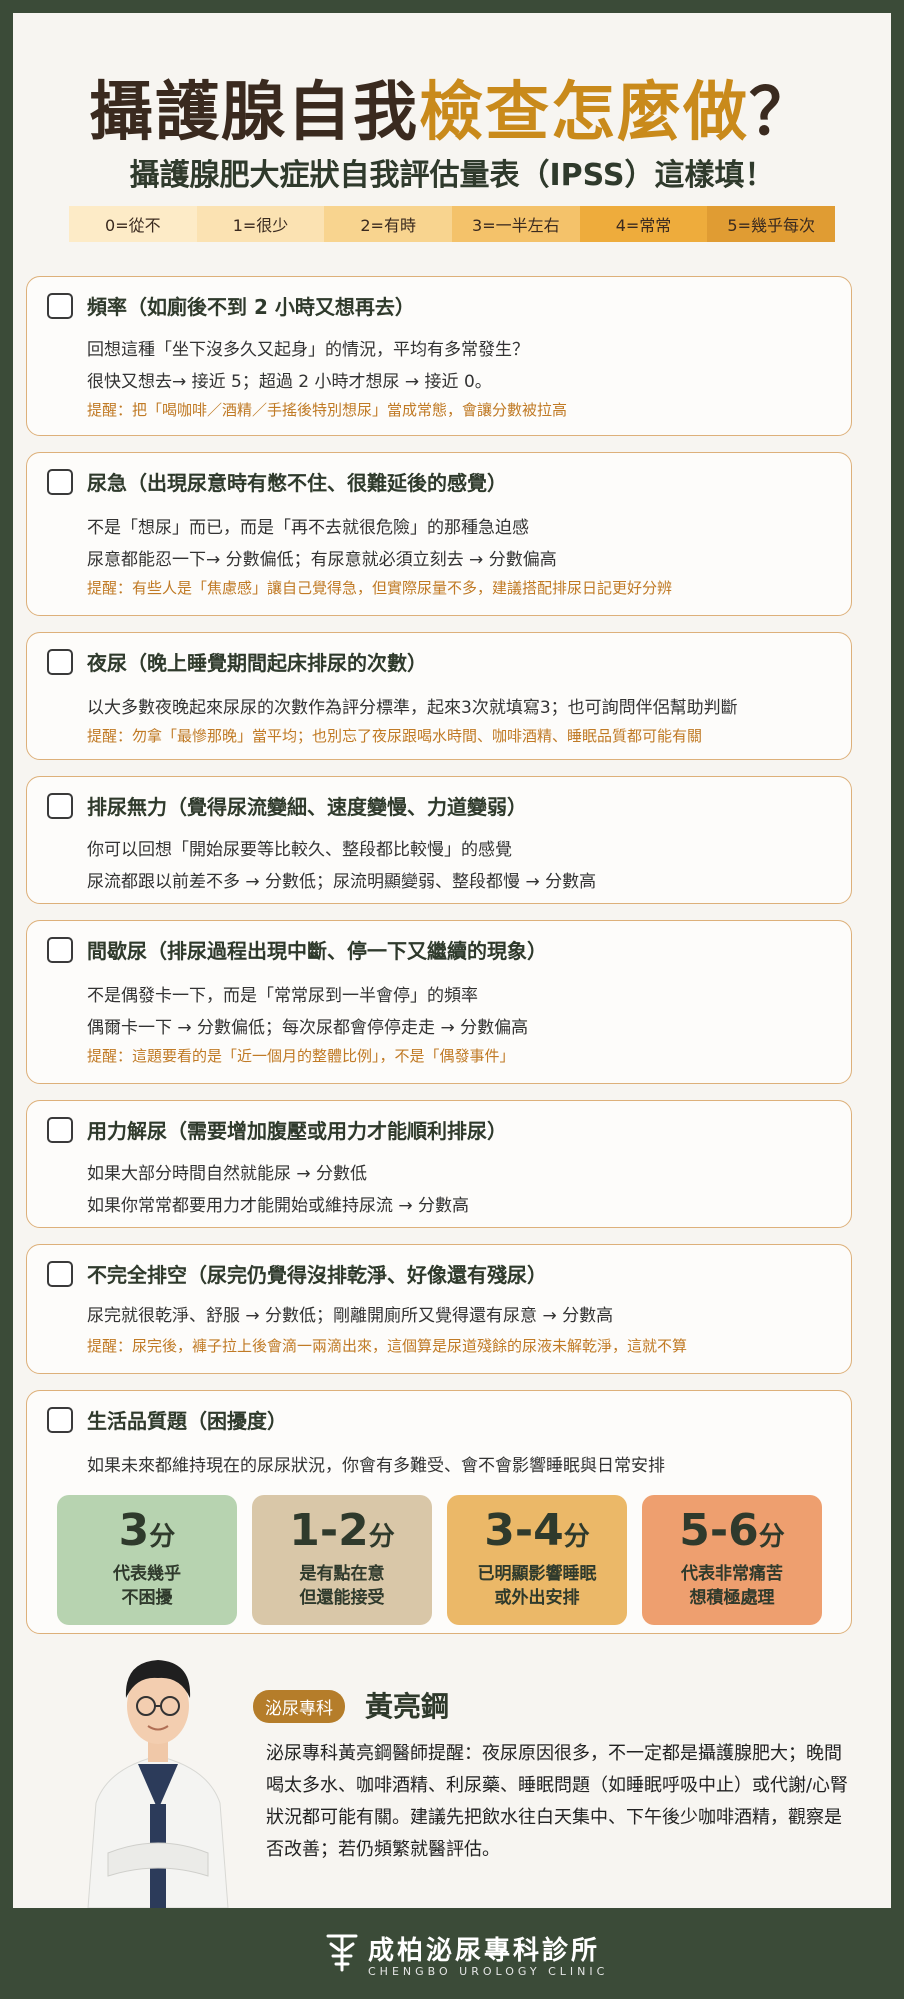  Describe the element at coordinates (732, 1560) in the screenshot. I see `score-box: 5-6分代表非常痛苦 想積極處理` at that location.